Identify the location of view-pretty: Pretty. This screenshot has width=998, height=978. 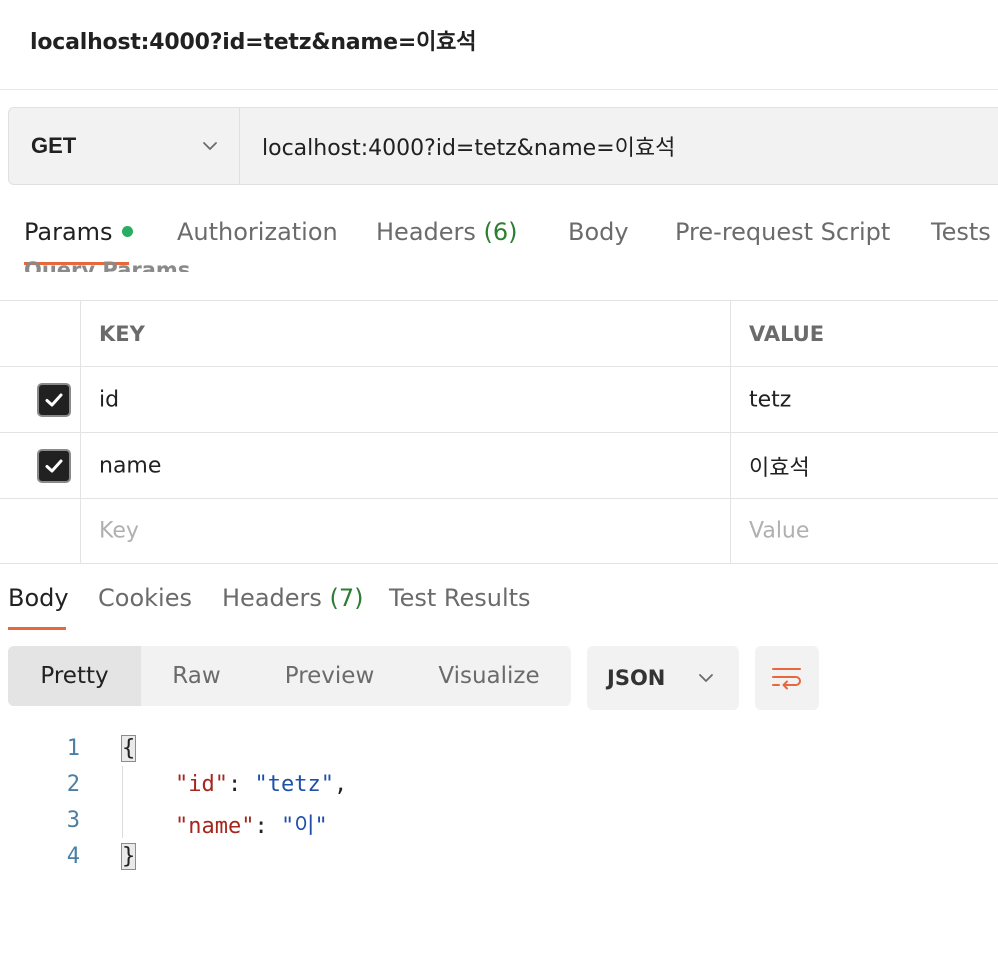
(74, 676).